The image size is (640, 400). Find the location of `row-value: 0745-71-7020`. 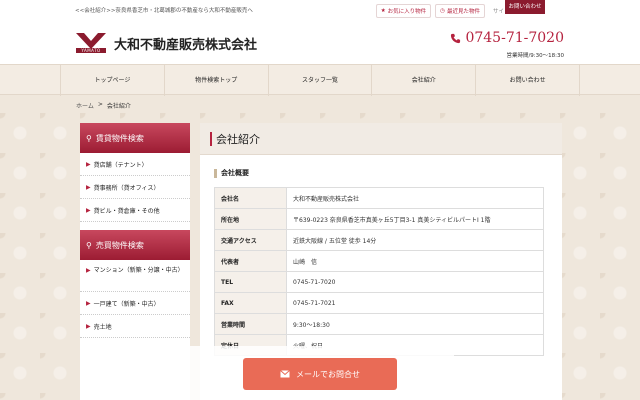

row-value: 0745-71-7020 is located at coordinates (415, 282).